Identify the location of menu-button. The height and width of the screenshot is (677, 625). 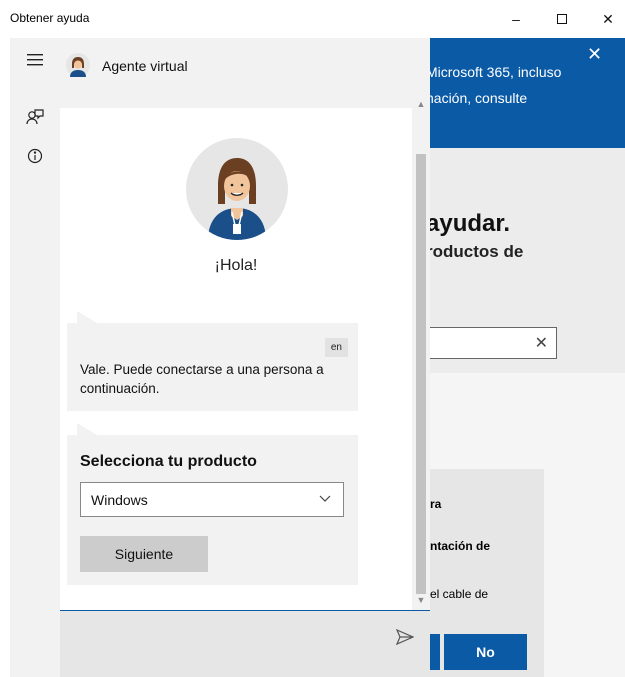
(35, 60).